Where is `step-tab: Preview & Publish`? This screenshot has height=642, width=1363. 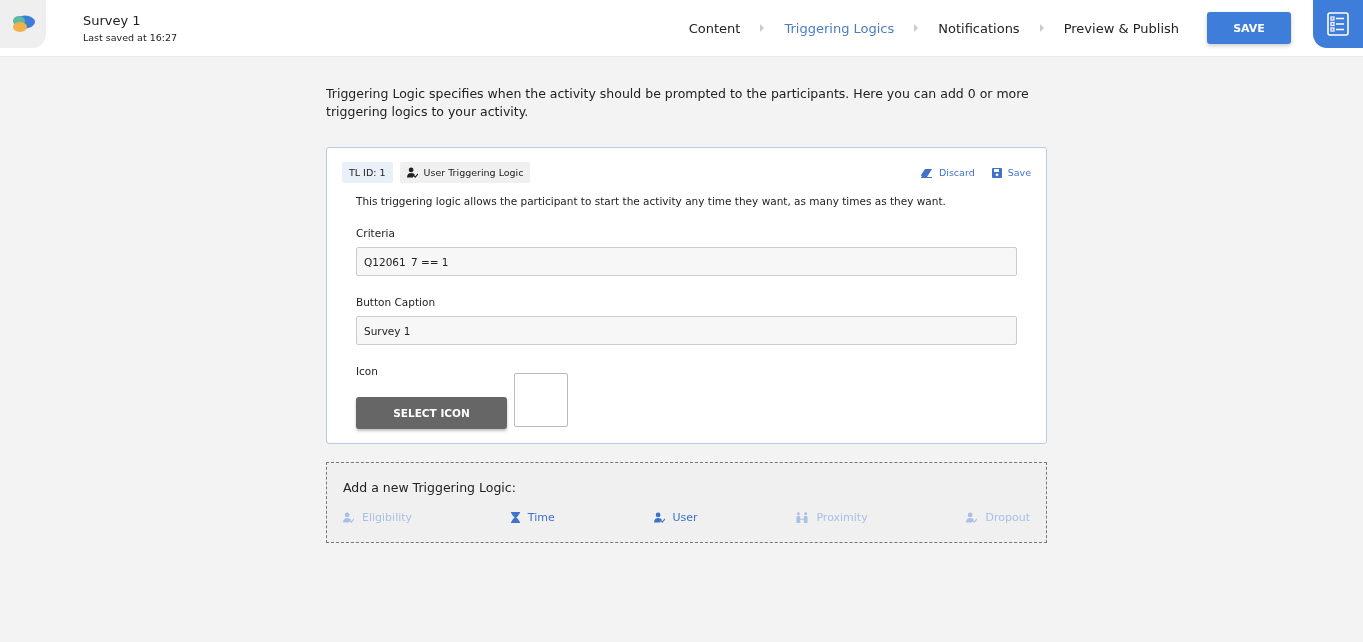 step-tab: Preview & Publish is located at coordinates (1121, 28).